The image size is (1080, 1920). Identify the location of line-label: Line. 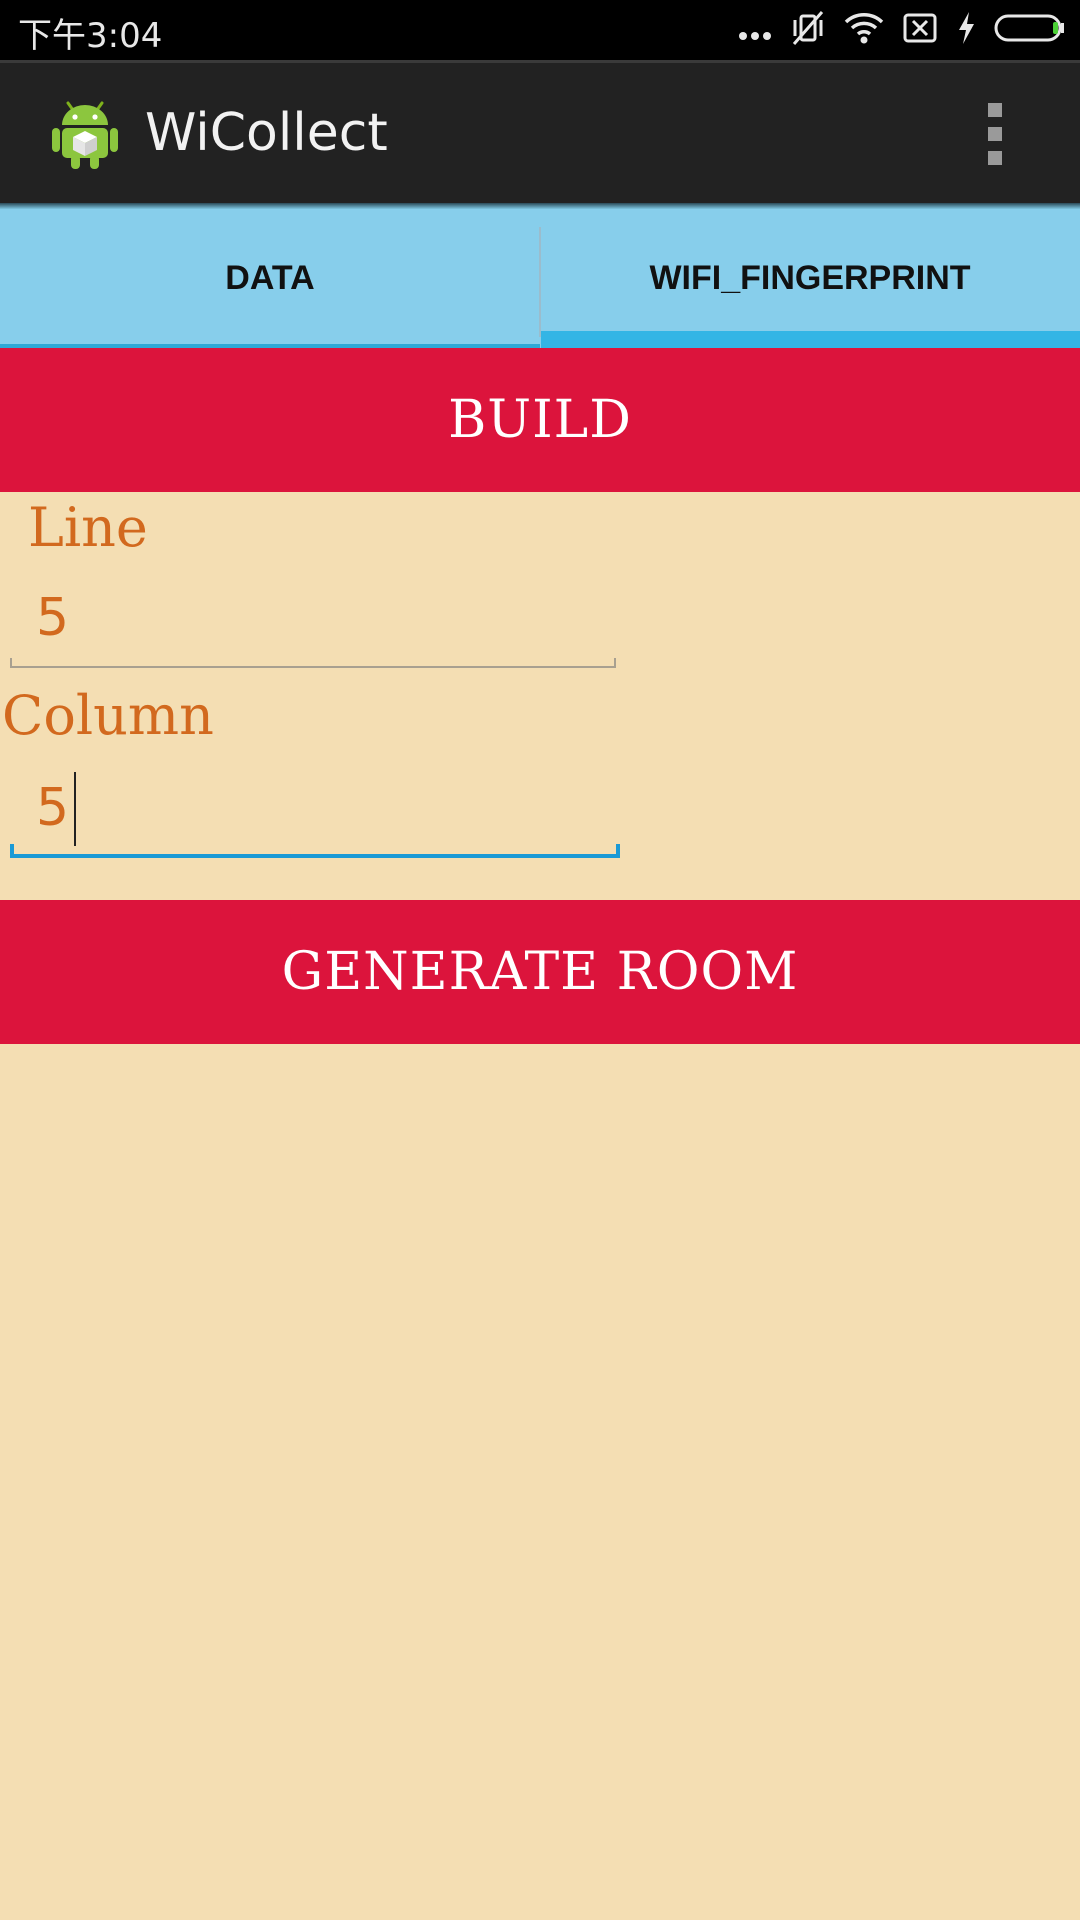
(88, 527).